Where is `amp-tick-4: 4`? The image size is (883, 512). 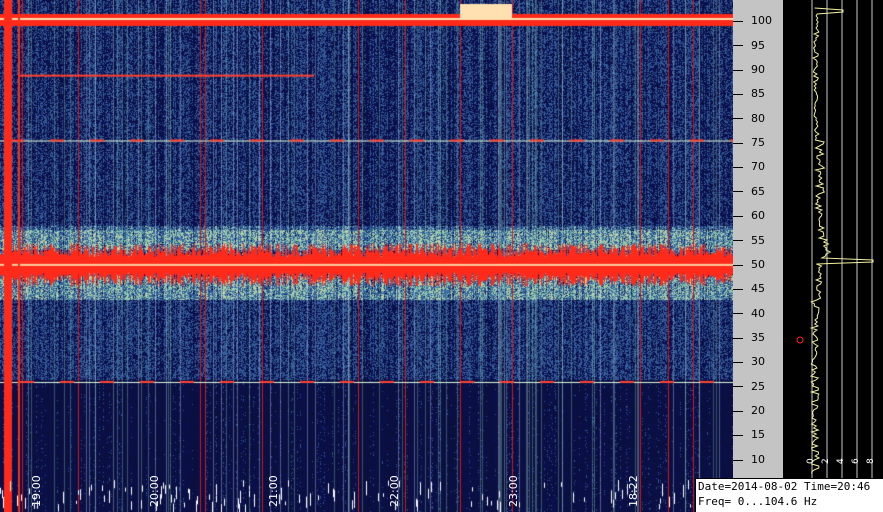
amp-tick-4: 4 is located at coordinates (841, 461).